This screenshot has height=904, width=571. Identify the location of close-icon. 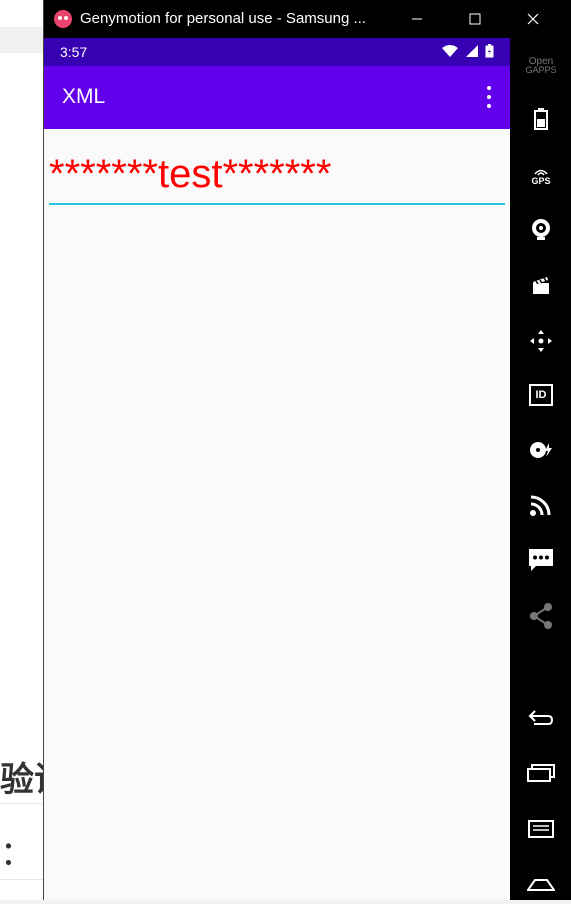
(533, 19).